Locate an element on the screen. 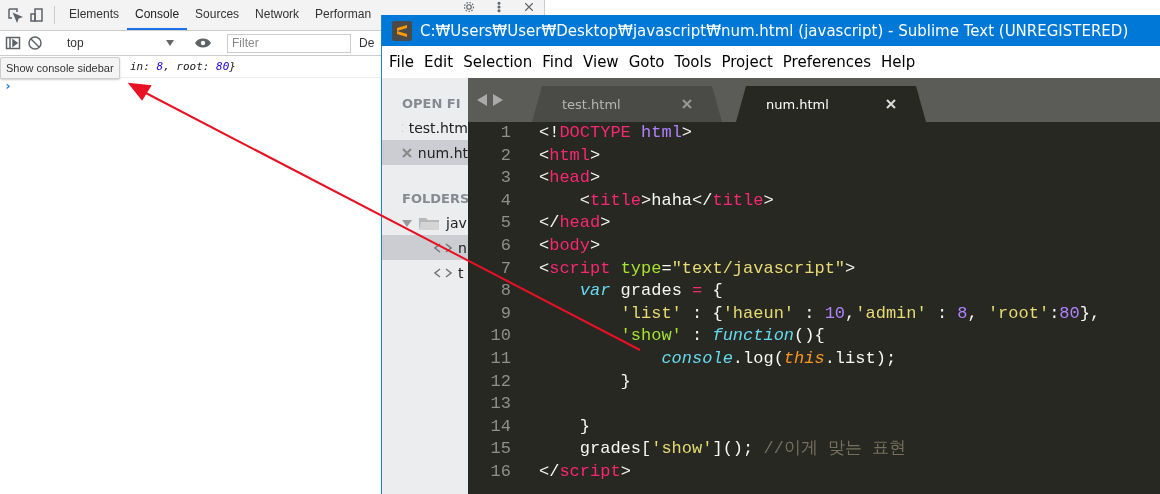 This screenshot has width=1160, height=494. line-number: 12 is located at coordinates (500, 381).